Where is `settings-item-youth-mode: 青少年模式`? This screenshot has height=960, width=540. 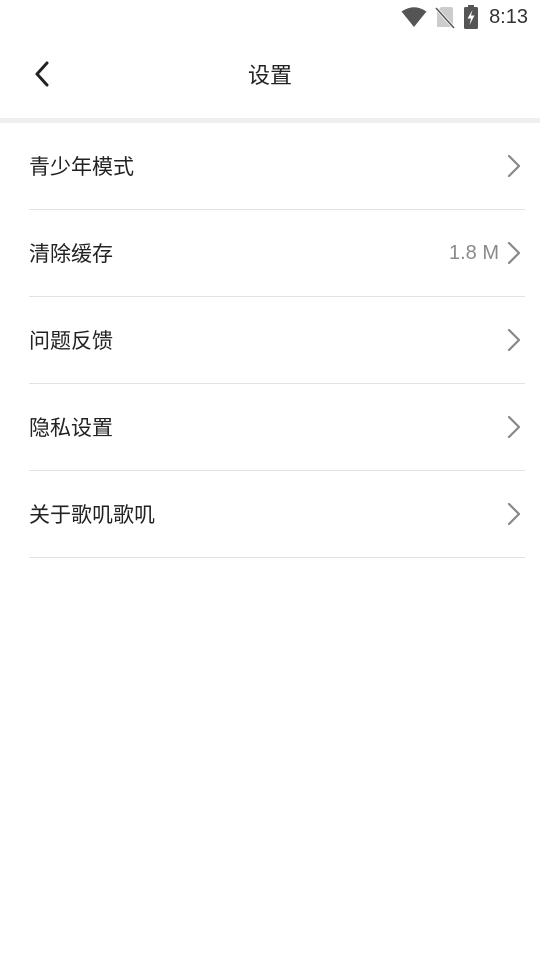
settings-item-youth-mode: 青少年模式 is located at coordinates (277, 166).